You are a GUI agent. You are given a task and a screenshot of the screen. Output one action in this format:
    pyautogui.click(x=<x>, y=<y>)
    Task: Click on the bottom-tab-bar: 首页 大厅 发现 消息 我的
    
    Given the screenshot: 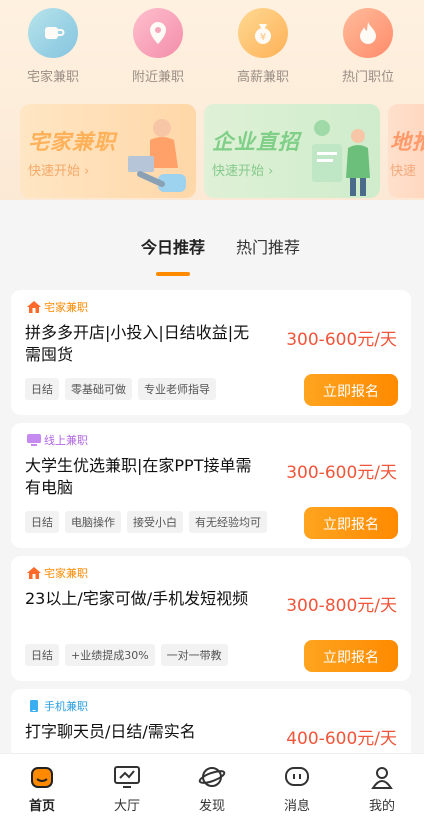 What is the action you would take?
    pyautogui.click(x=212, y=788)
    